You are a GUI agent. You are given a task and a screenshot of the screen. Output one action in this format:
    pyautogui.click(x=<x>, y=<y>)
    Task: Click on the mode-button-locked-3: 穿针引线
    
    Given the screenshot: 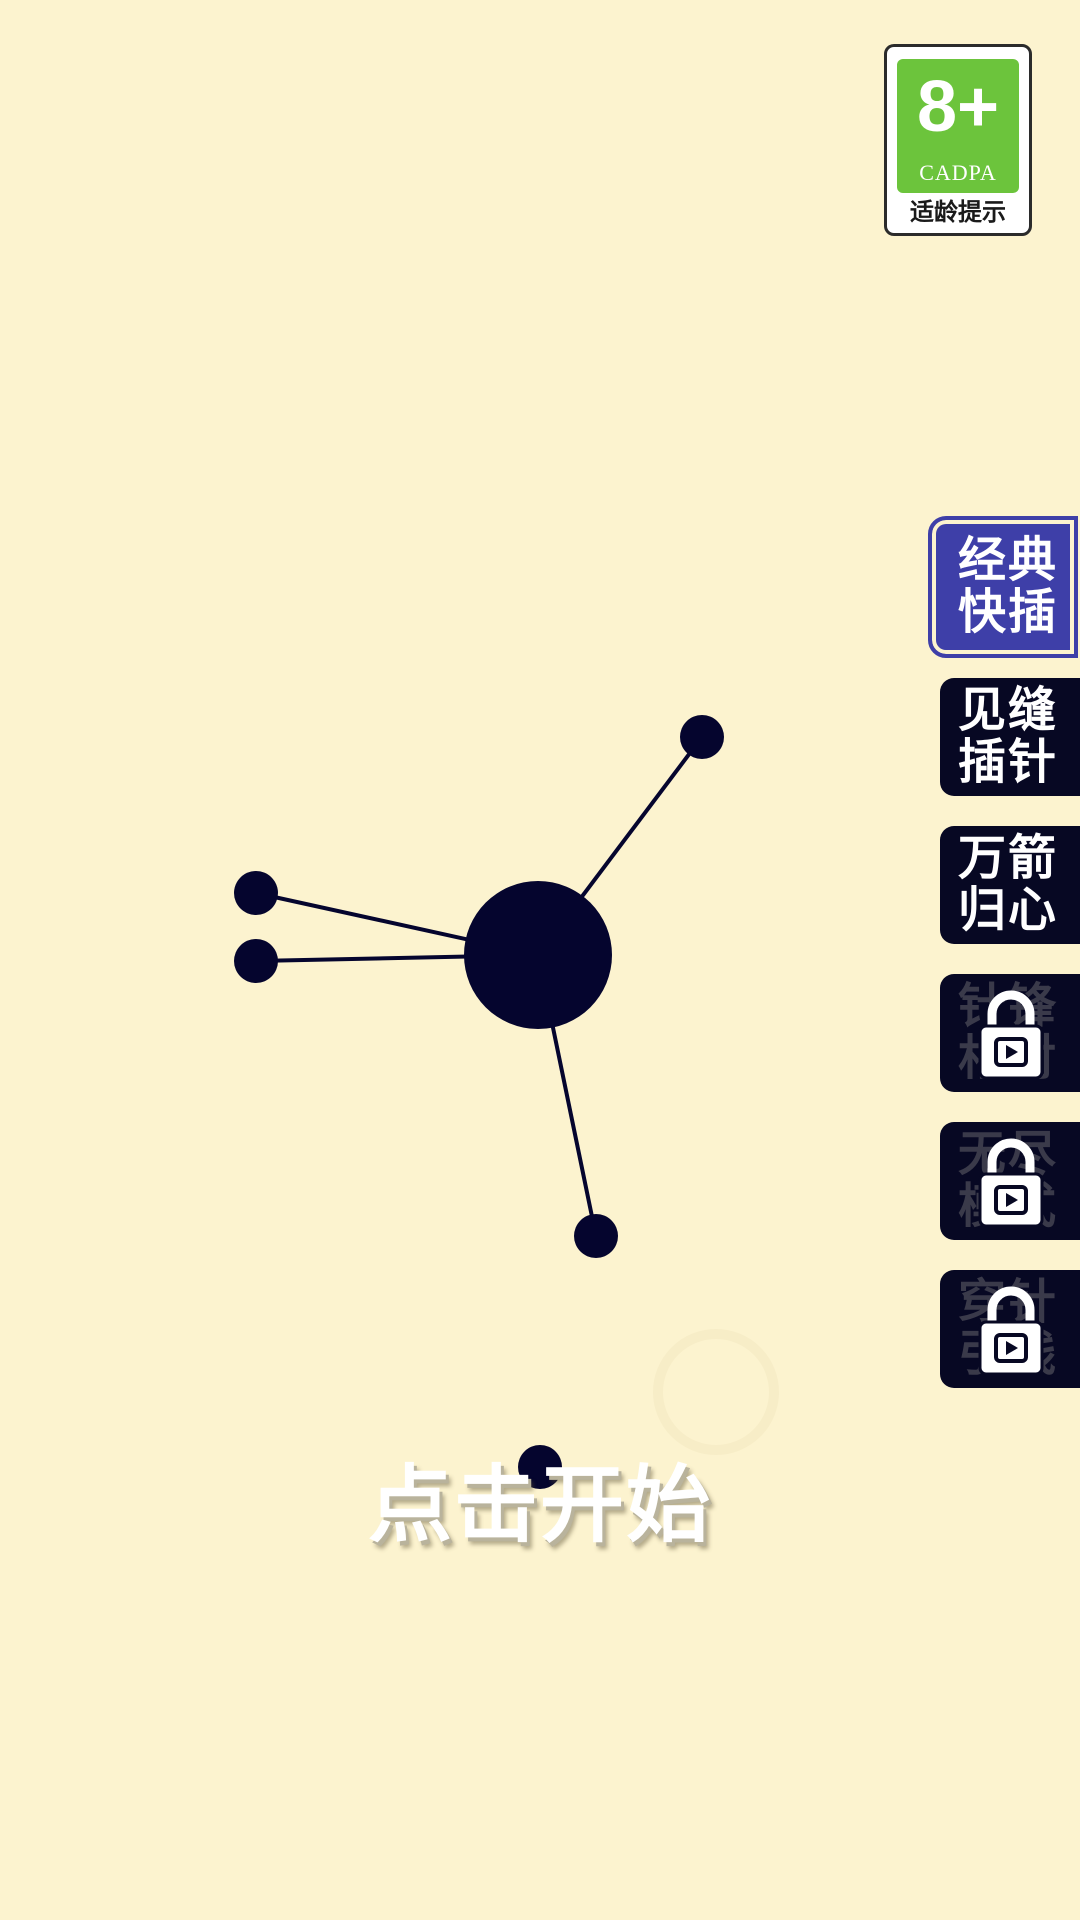 What is the action you would take?
    pyautogui.click(x=1010, y=1329)
    